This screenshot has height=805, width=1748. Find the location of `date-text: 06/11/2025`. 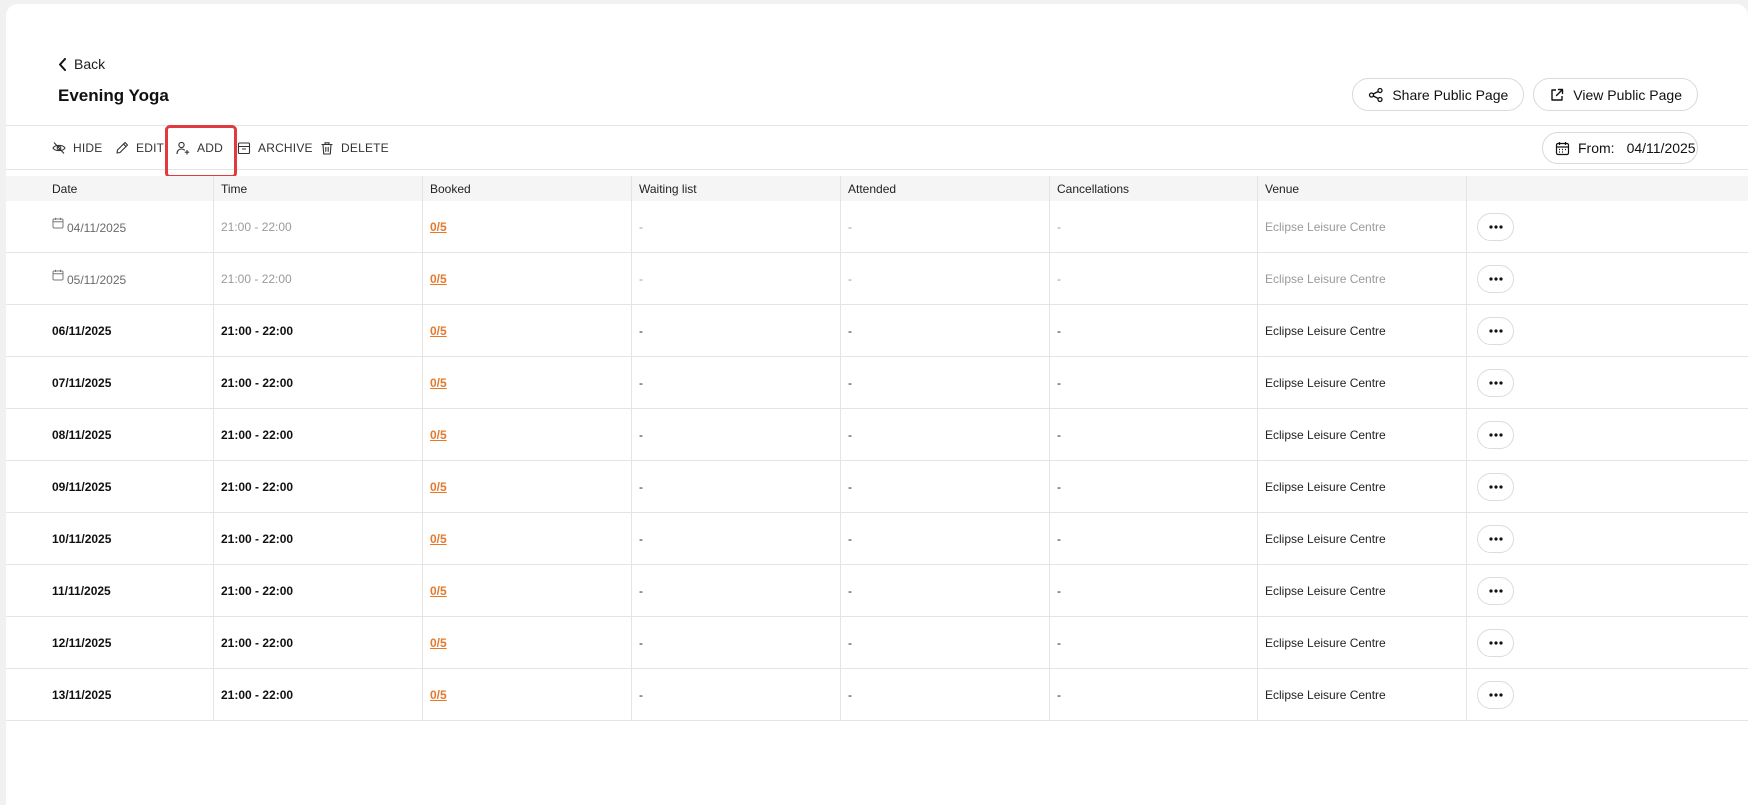

date-text: 06/11/2025 is located at coordinates (82, 330).